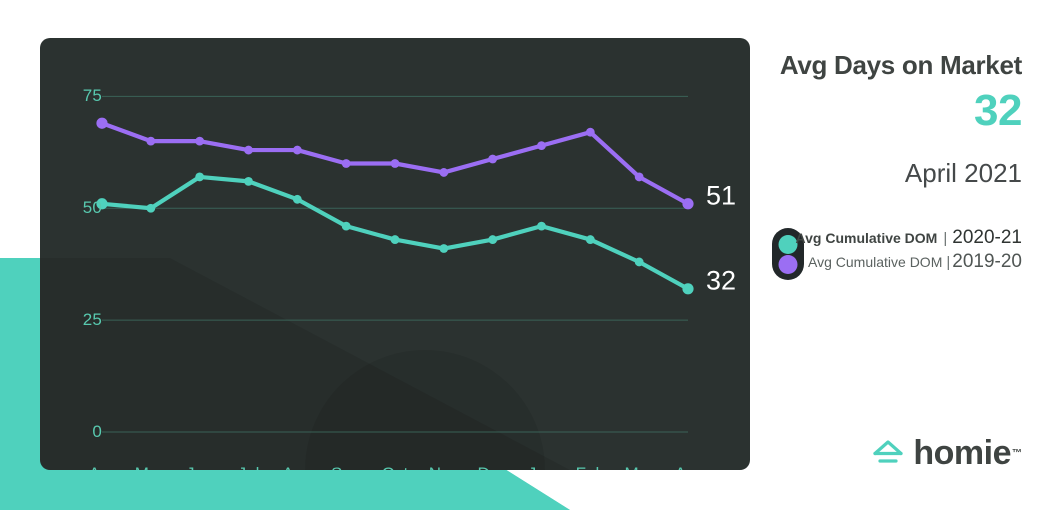  Describe the element at coordinates (1017, 453) in the screenshot. I see `trademark-symbol: ™` at that location.